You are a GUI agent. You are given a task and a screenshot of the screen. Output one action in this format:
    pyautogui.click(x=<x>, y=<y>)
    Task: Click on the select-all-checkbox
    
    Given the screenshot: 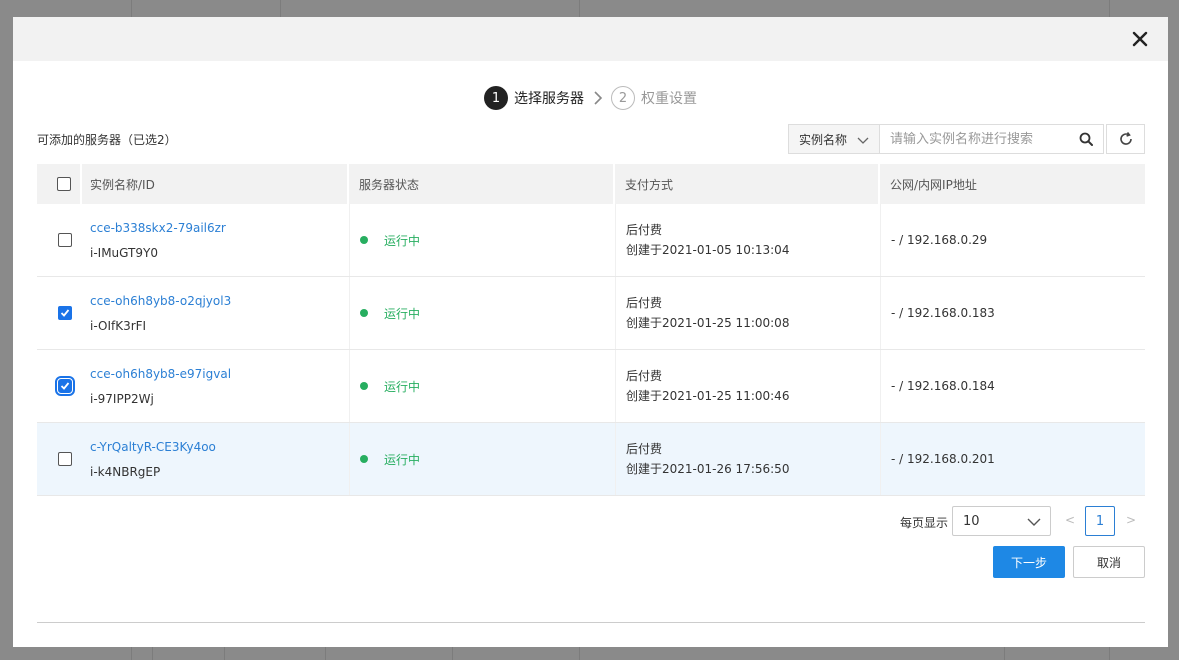 What is the action you would take?
    pyautogui.click(x=63, y=184)
    